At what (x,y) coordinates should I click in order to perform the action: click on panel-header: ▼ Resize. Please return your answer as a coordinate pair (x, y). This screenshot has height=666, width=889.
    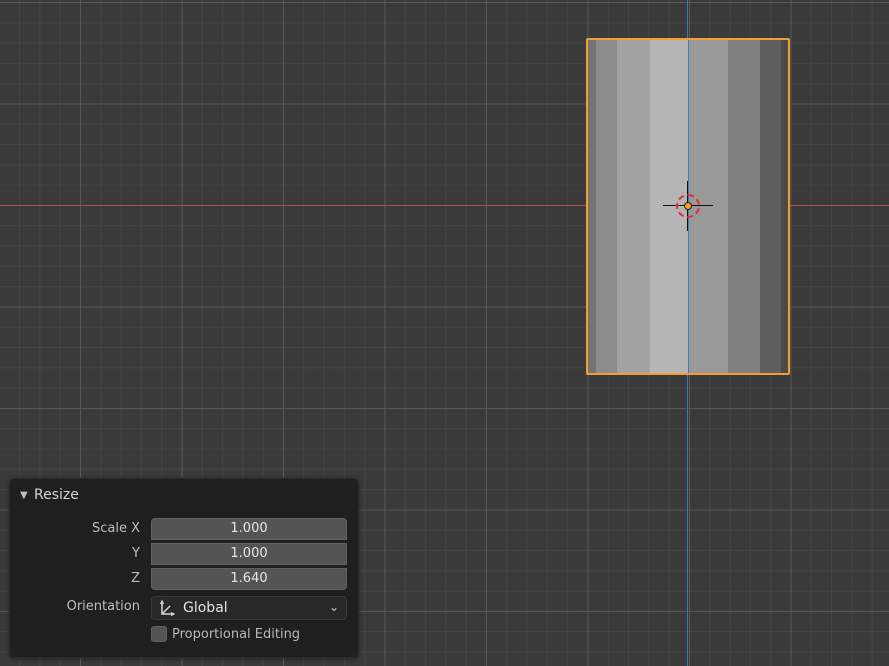
    Looking at the image, I should click on (49, 495).